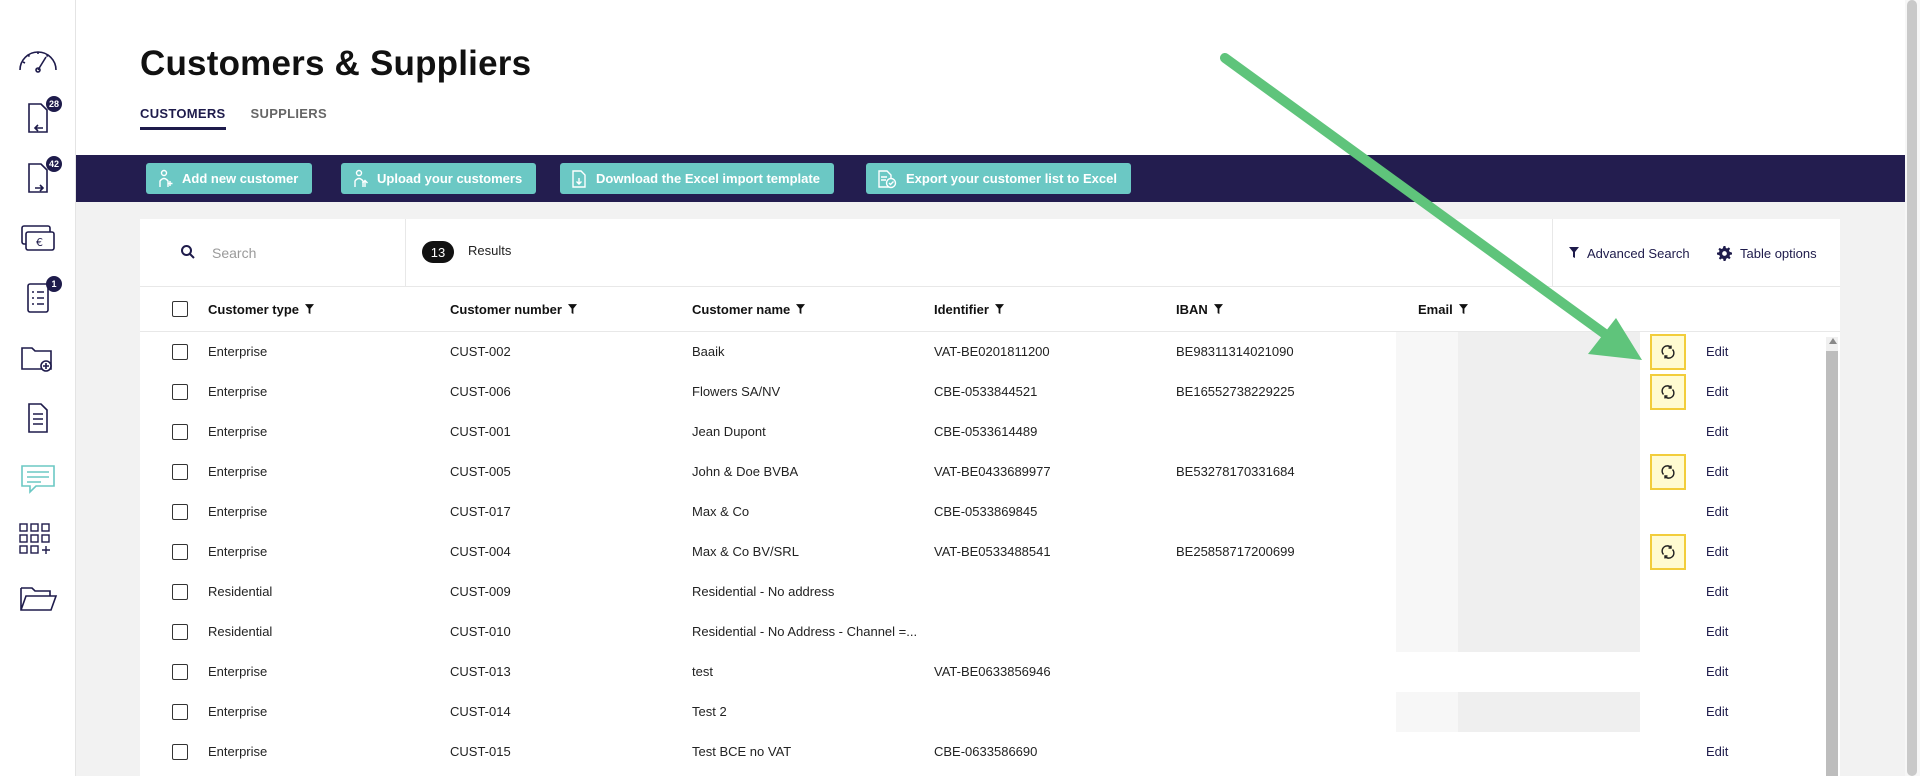 Image resolution: width=1920 pixels, height=776 pixels. Describe the element at coordinates (1832, 563) in the screenshot. I see `table-scrollbar-thumb` at that location.